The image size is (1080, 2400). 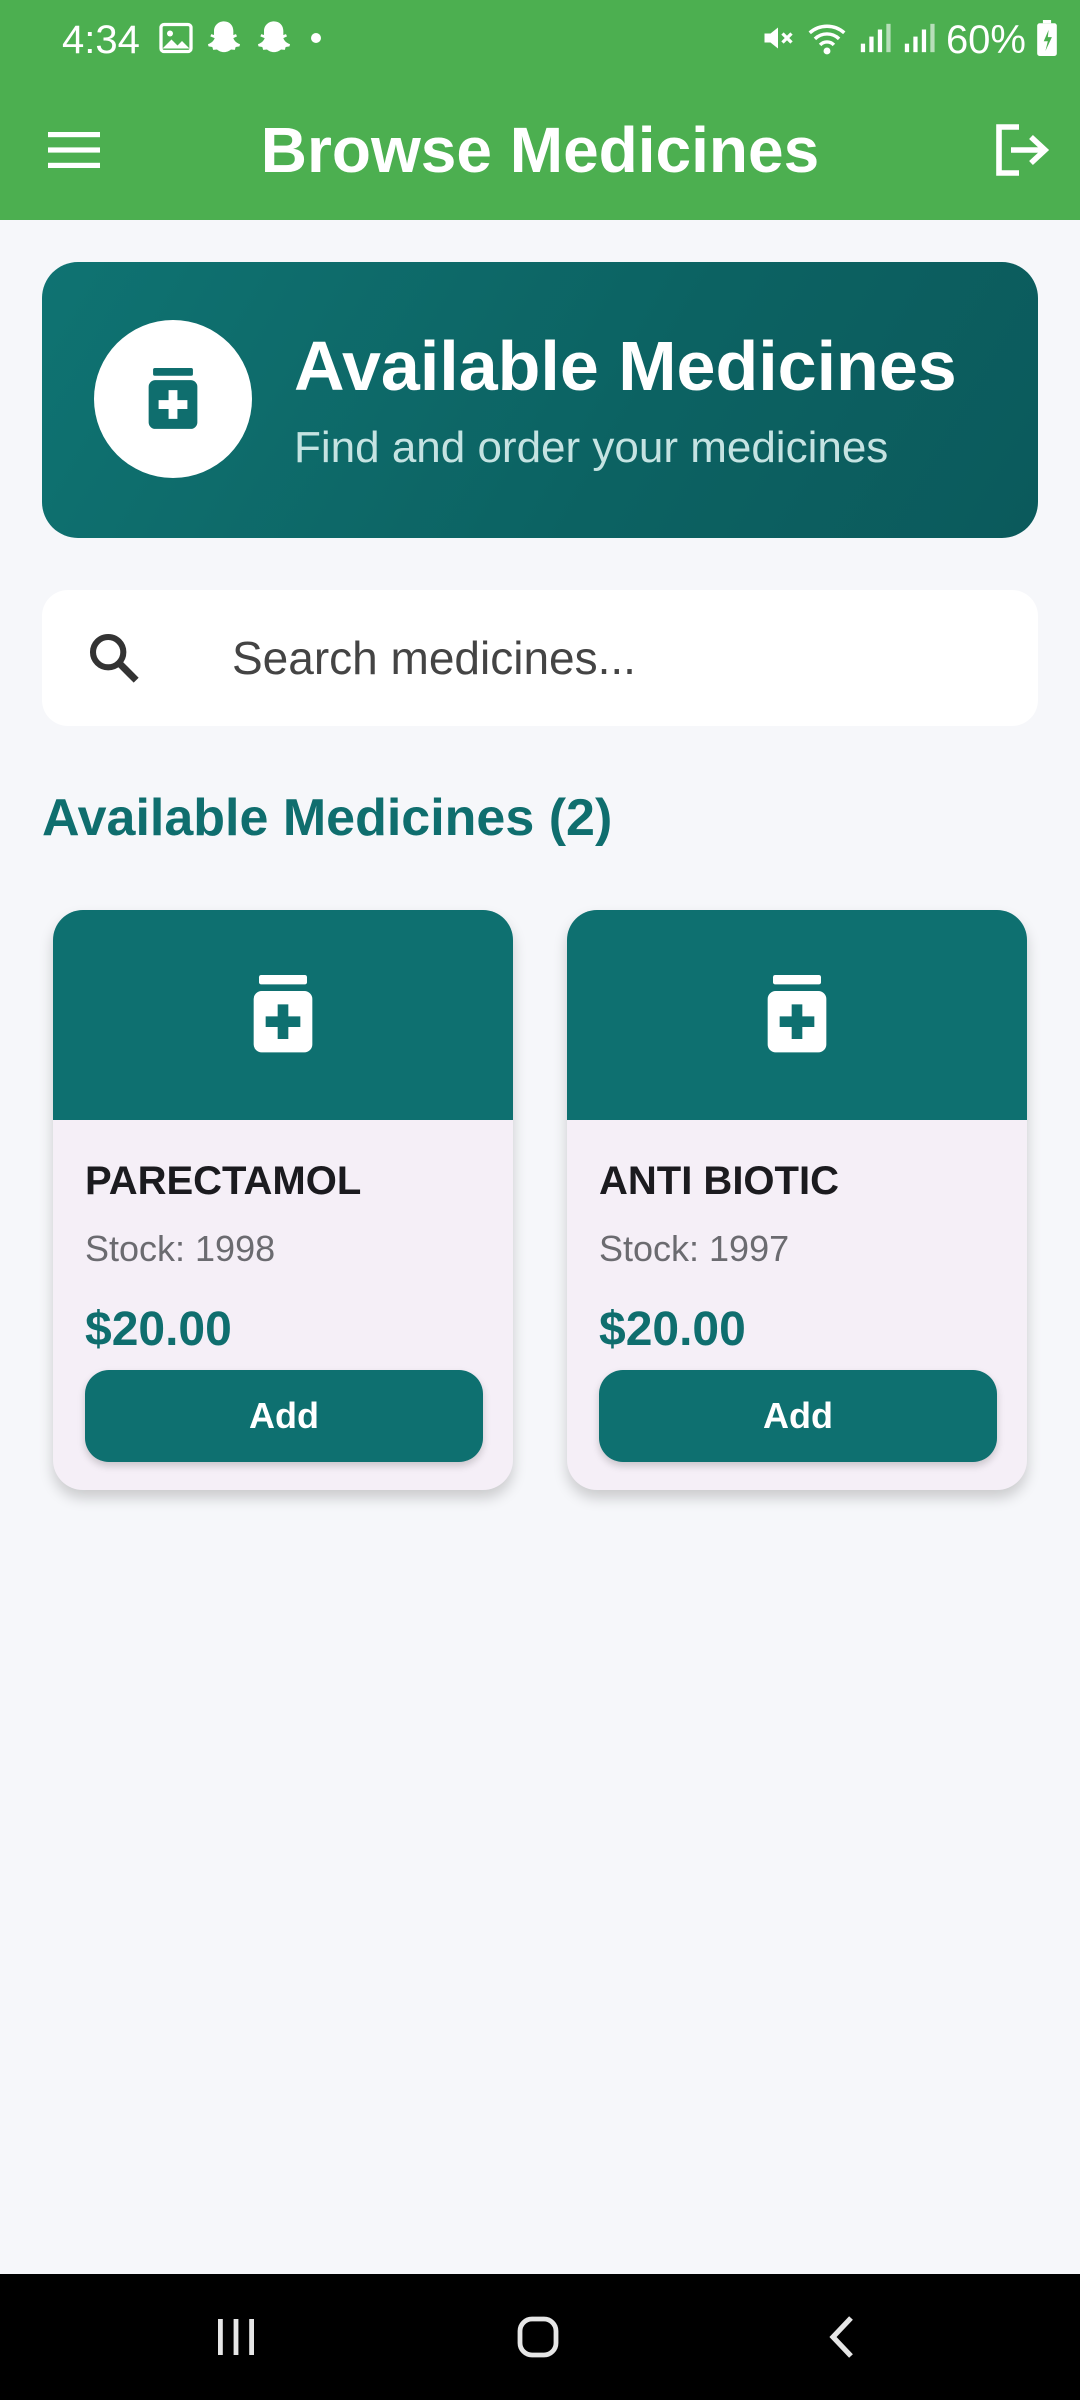 I want to click on medicine-card: PARECTAMOL Stock: 1998 $20.00 Add, so click(x=283, y=1200).